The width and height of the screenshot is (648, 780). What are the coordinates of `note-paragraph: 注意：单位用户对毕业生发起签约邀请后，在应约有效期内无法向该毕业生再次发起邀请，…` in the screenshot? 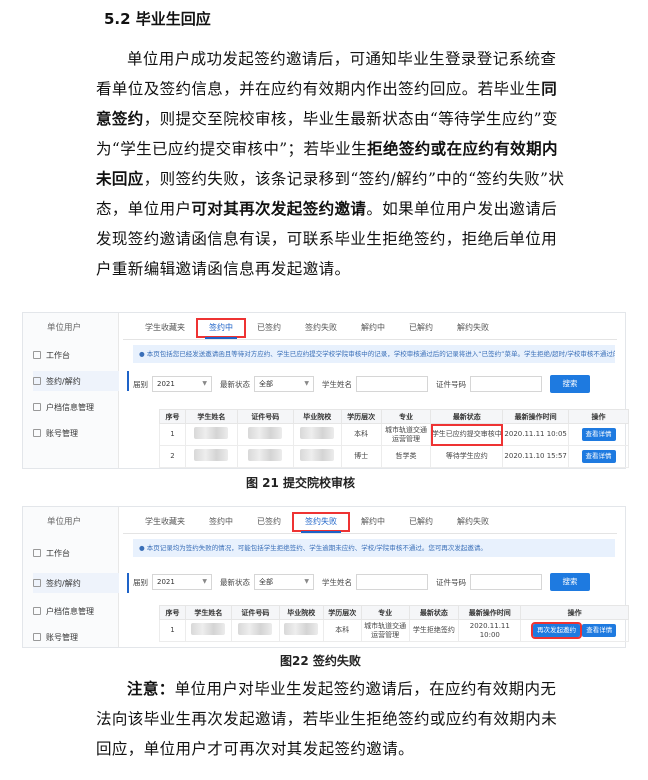 It's located at (331, 719).